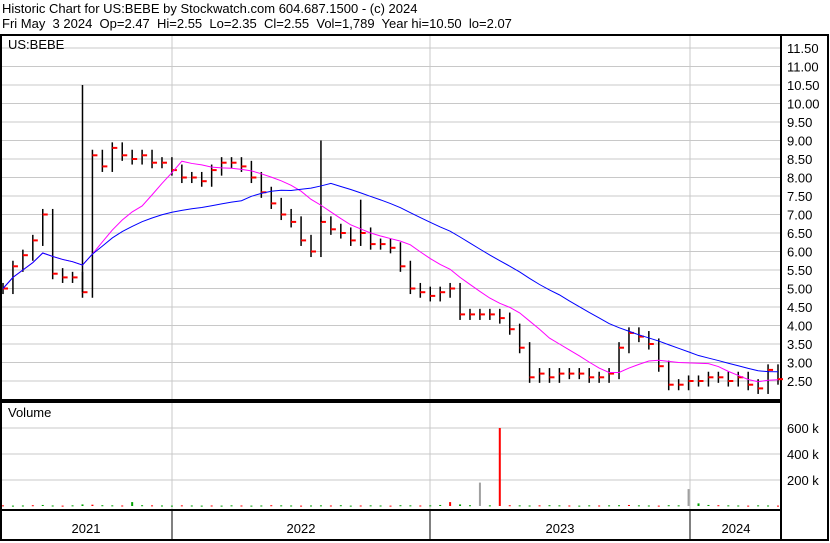  What do you see at coordinates (560, 528) in the screenshot?
I see `year-label-2023: 2023` at bounding box center [560, 528].